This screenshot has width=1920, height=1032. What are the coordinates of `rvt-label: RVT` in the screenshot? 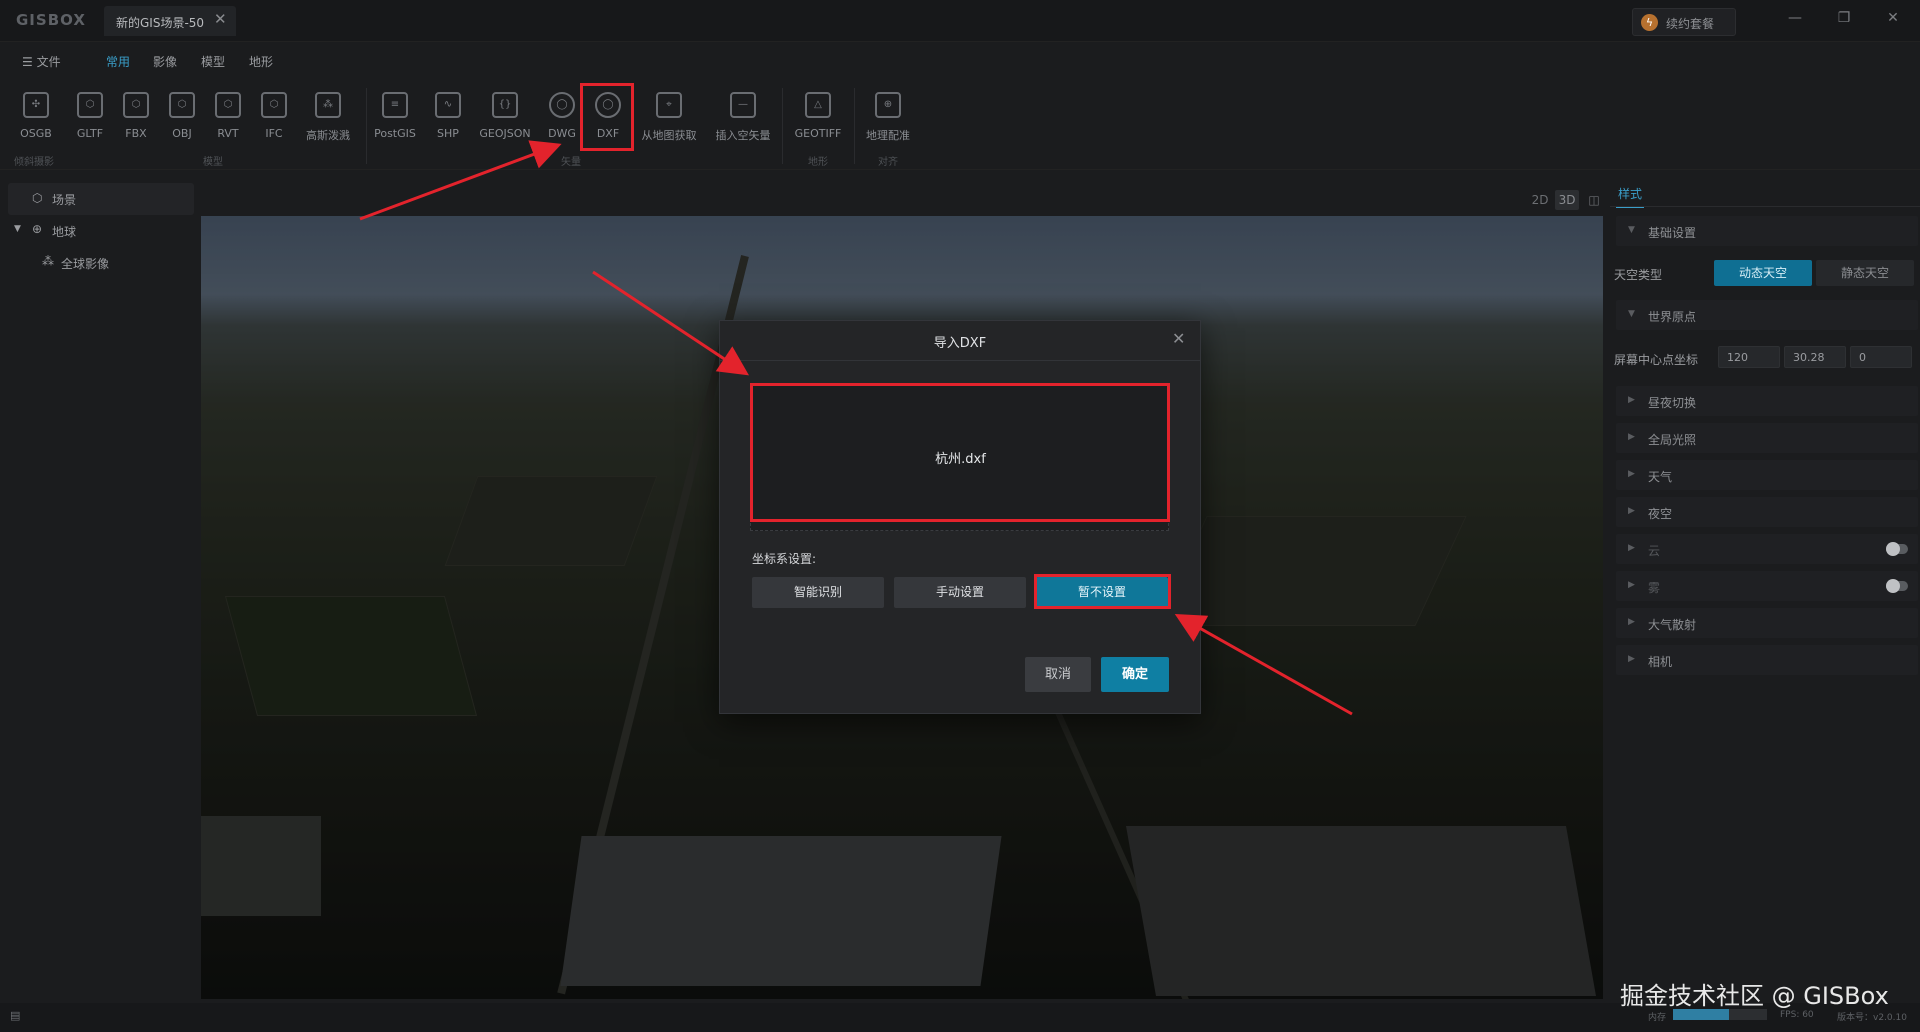 It's located at (228, 133).